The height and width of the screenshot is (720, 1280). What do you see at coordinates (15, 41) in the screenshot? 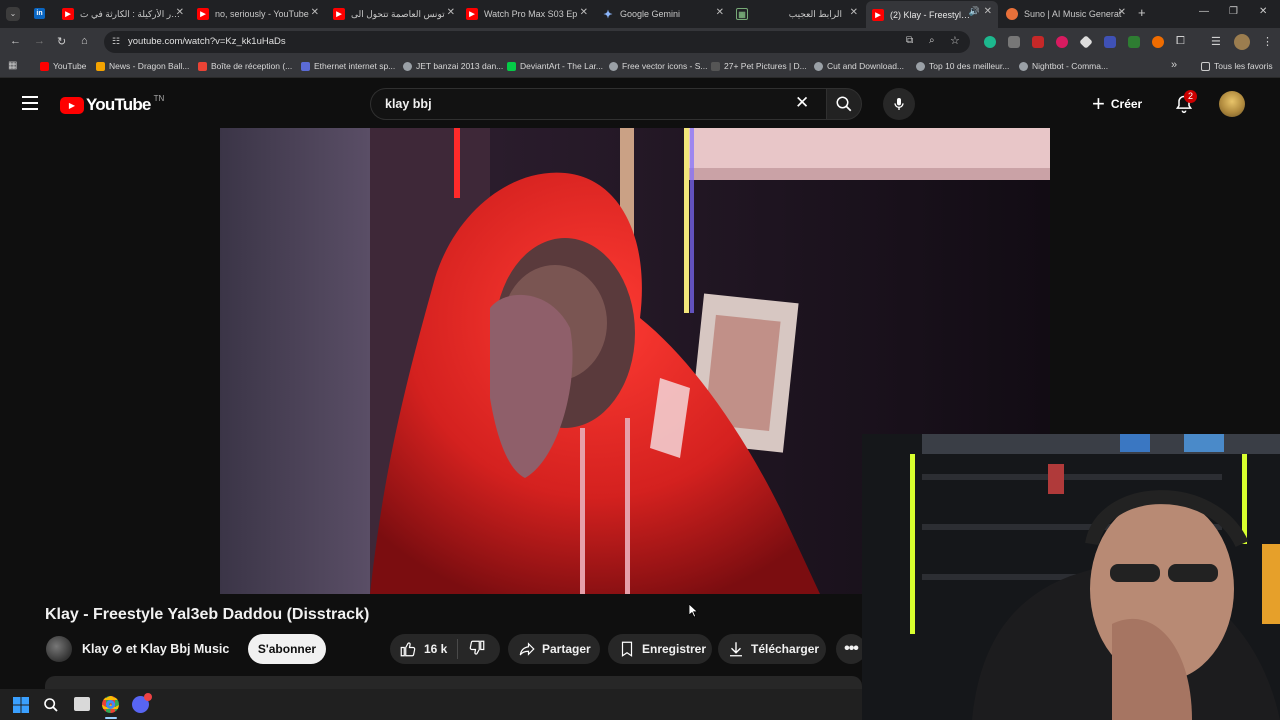
I see `back-arrow-icon: ←` at bounding box center [15, 41].